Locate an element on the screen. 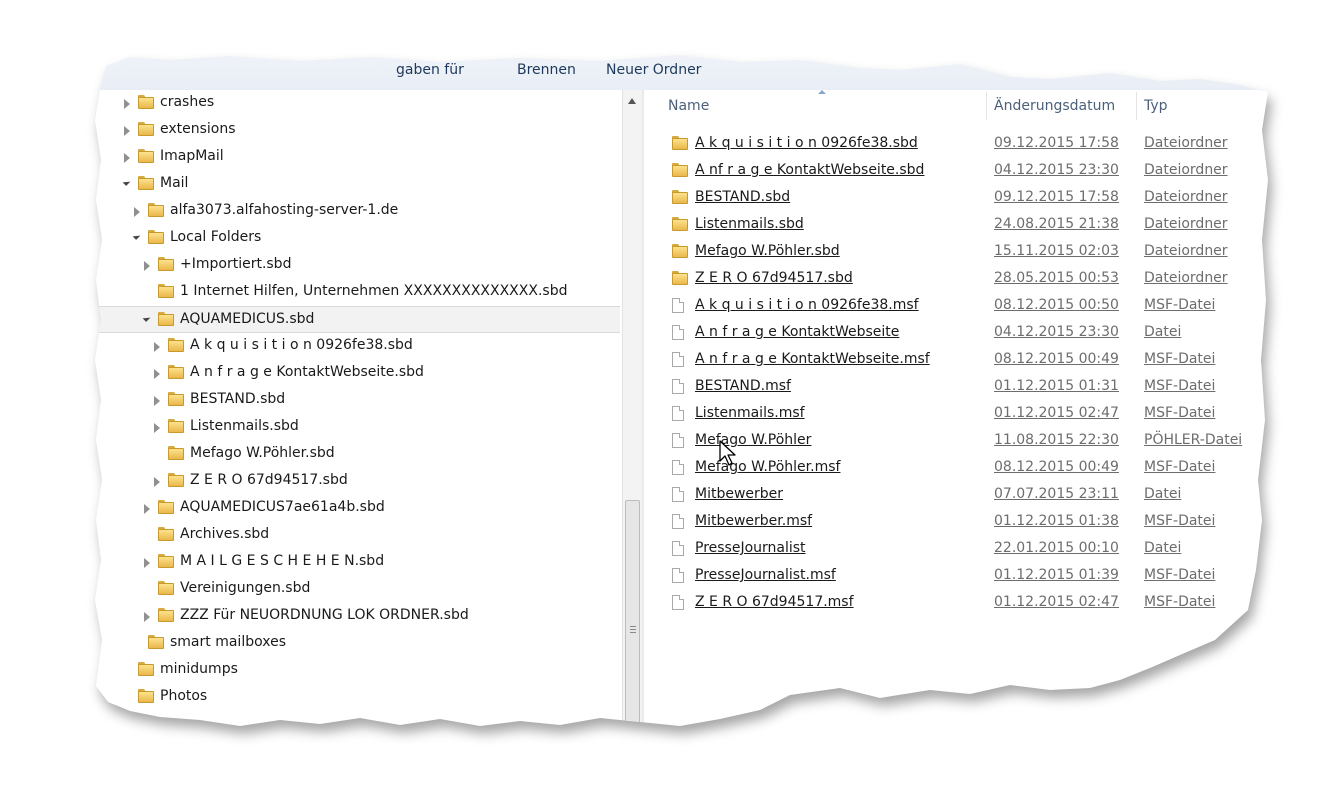 This screenshot has width=1338, height=785. column-header-date: Änderungsdatum is located at coordinates (1054, 106).